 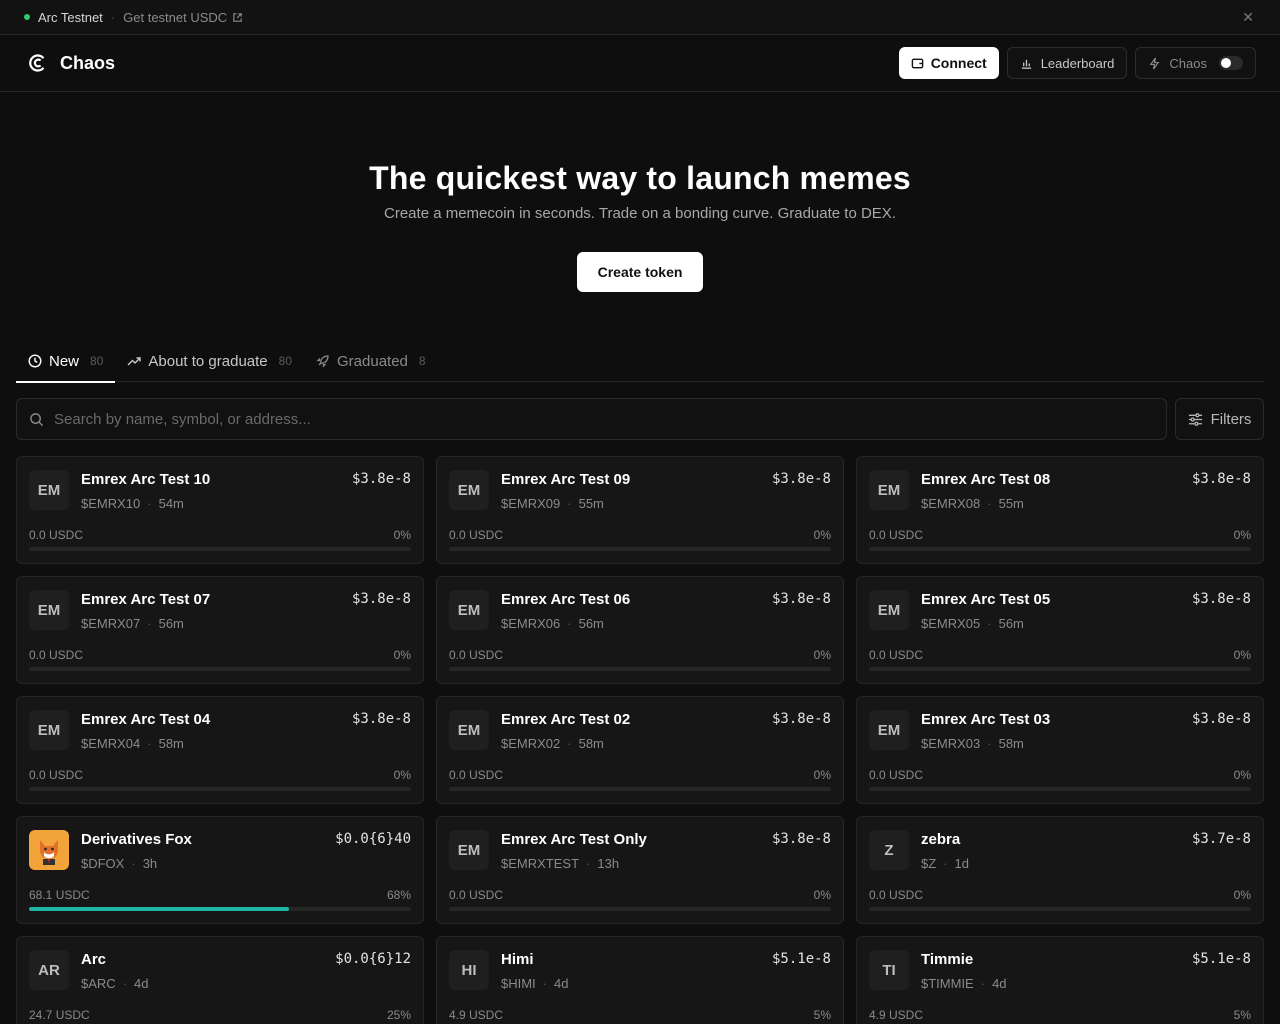 I want to click on leaderboard-button: Leaderboard, so click(x=1067, y=63).